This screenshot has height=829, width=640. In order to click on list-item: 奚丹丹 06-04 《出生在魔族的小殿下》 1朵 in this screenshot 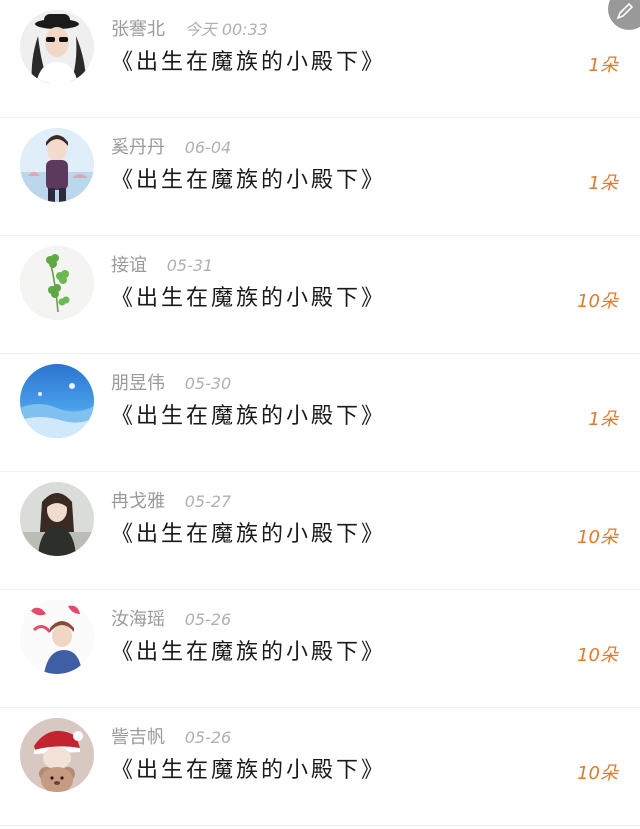, I will do `click(320, 177)`.